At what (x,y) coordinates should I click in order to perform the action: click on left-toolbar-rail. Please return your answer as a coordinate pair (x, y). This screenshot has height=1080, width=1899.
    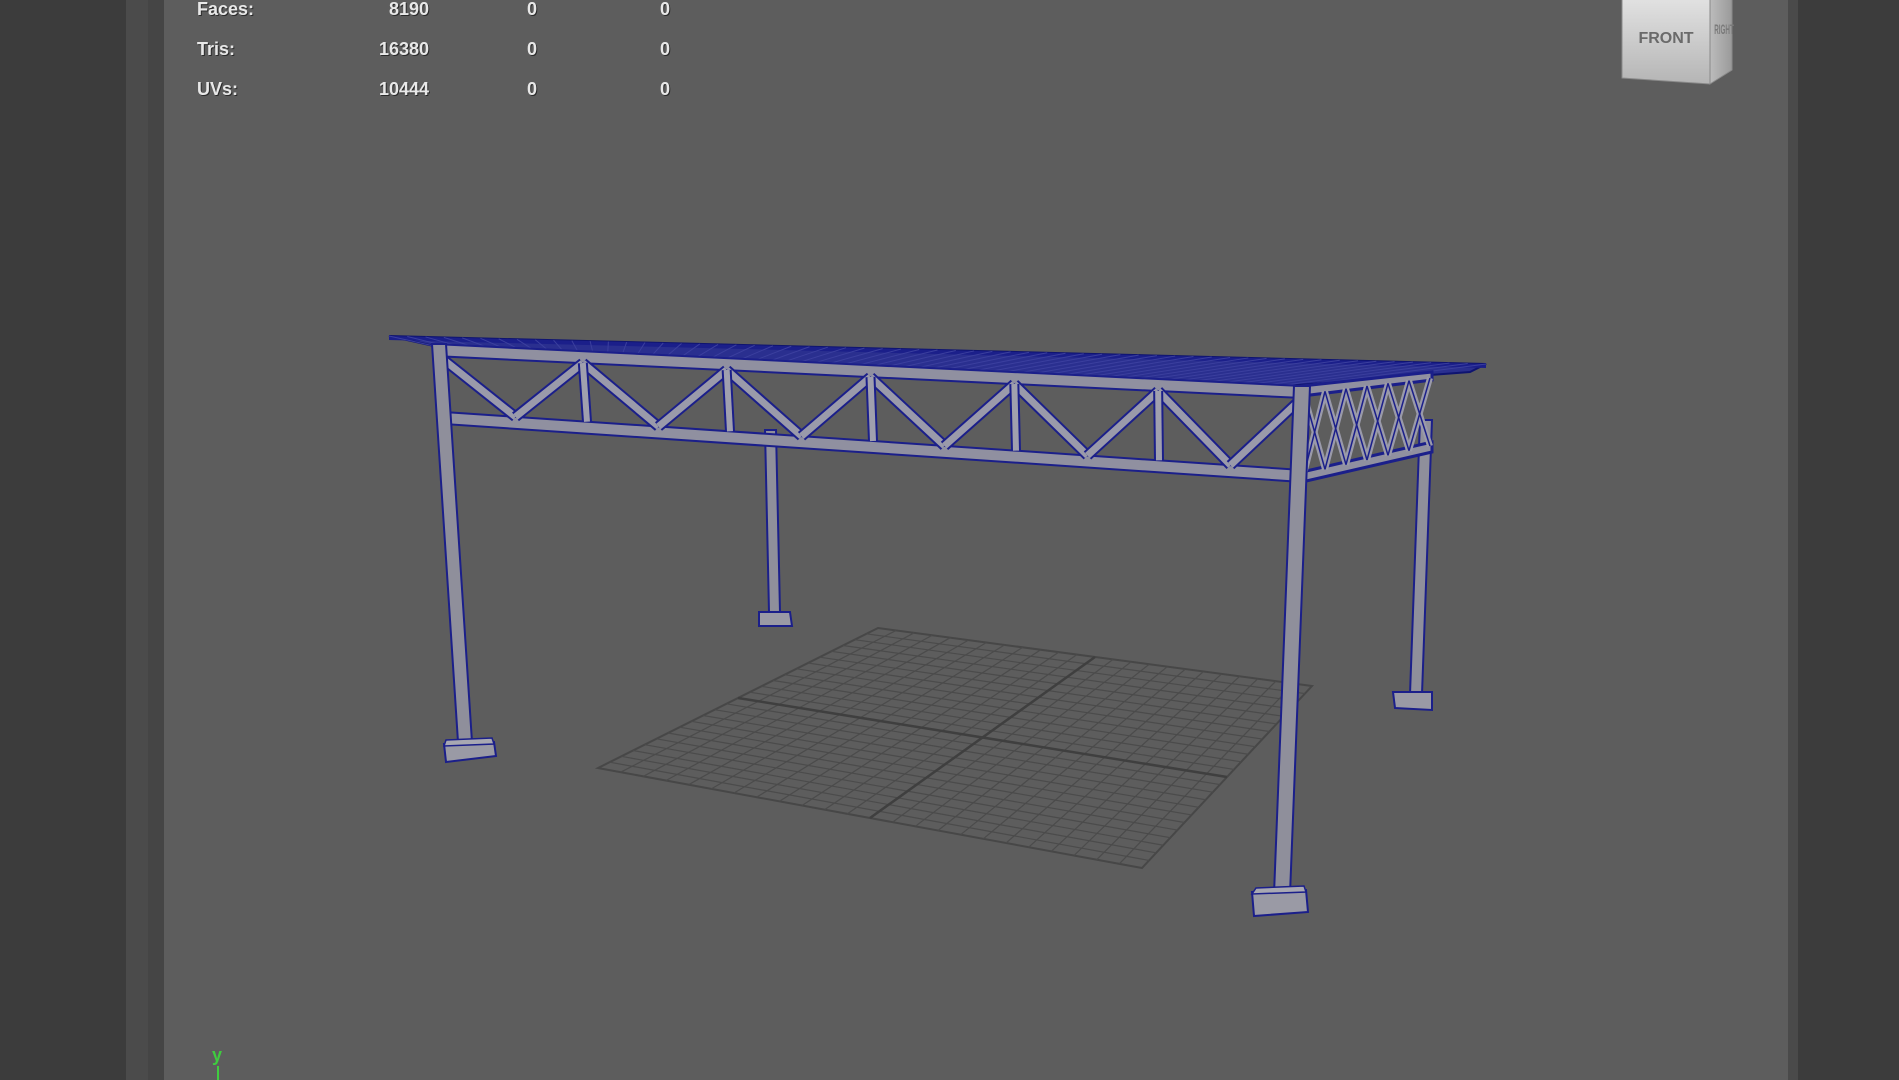
    Looking at the image, I should click on (137, 540).